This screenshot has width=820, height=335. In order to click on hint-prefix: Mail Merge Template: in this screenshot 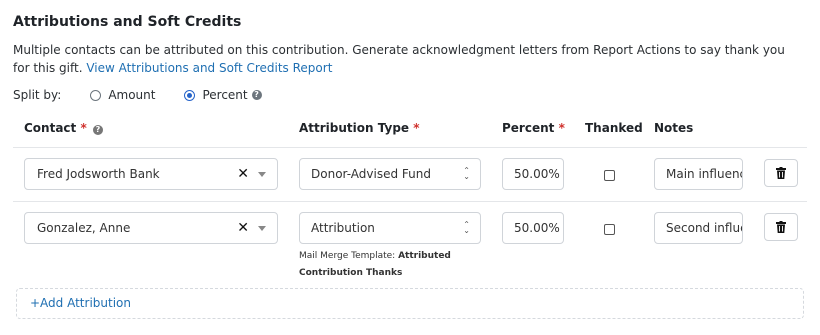, I will do `click(347, 256)`.